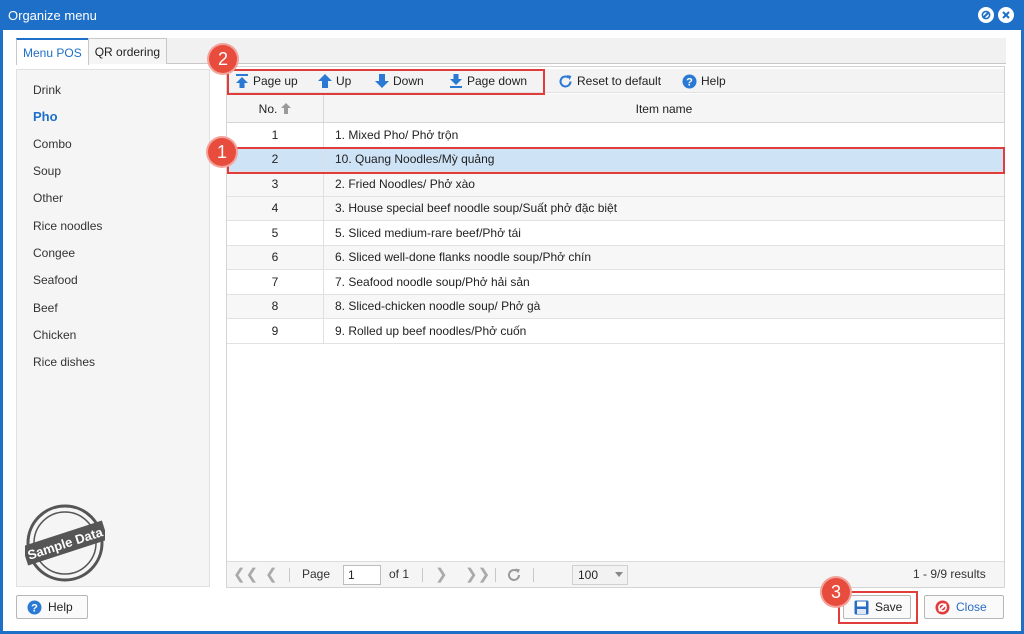  I want to click on table-row: 1 1. Mixed Pho/ Phở trộn, so click(615, 135).